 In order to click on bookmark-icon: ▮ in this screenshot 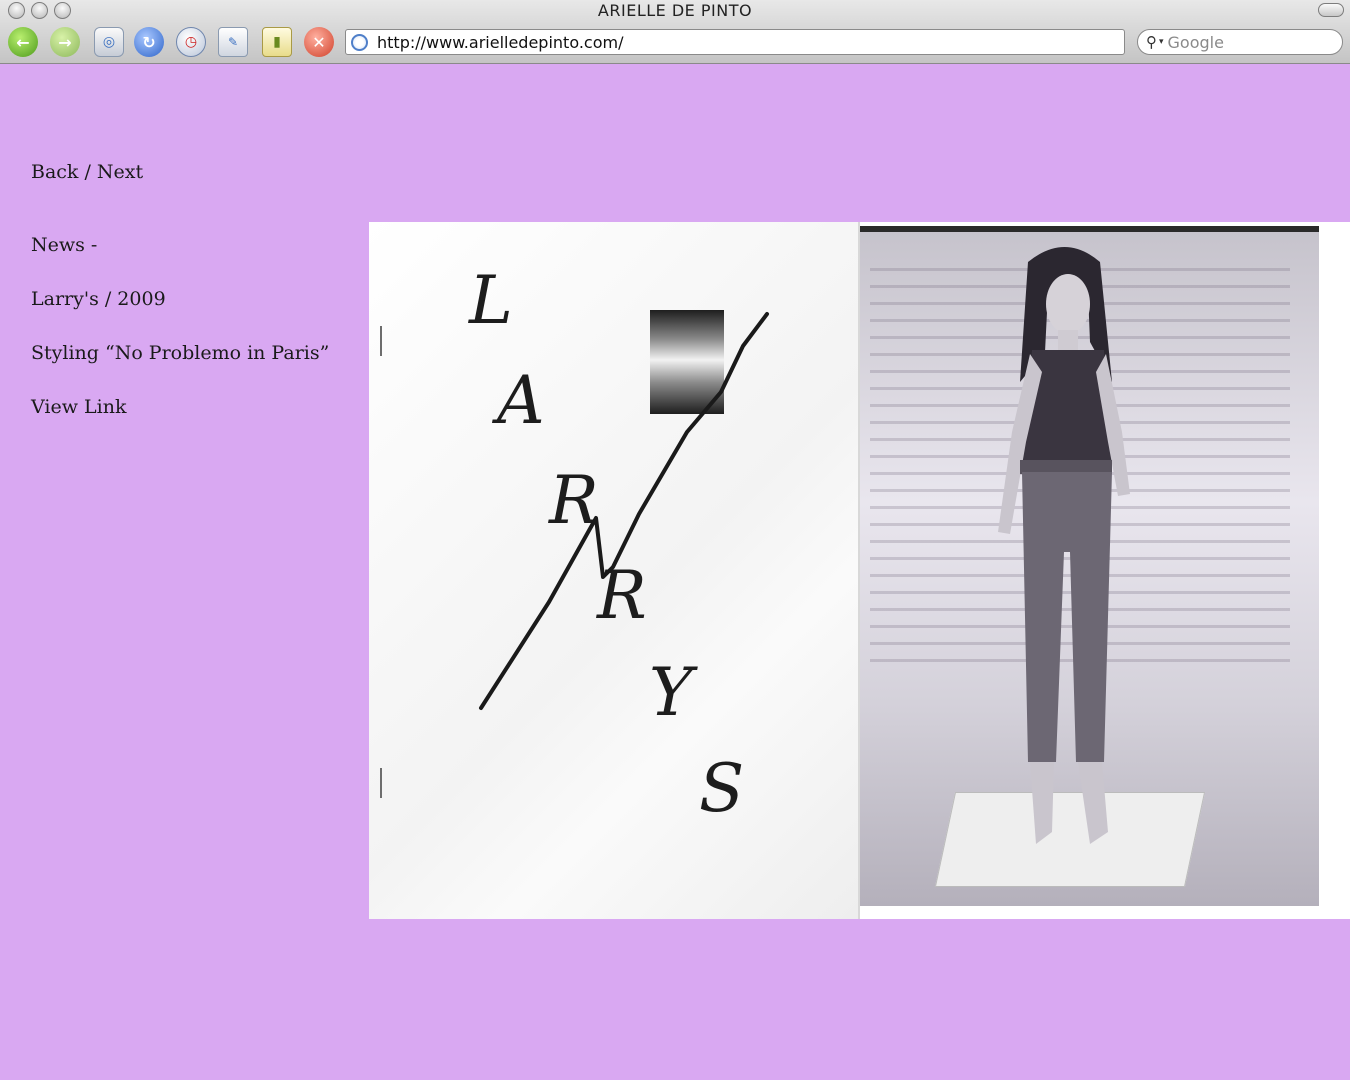, I will do `click(277, 42)`.